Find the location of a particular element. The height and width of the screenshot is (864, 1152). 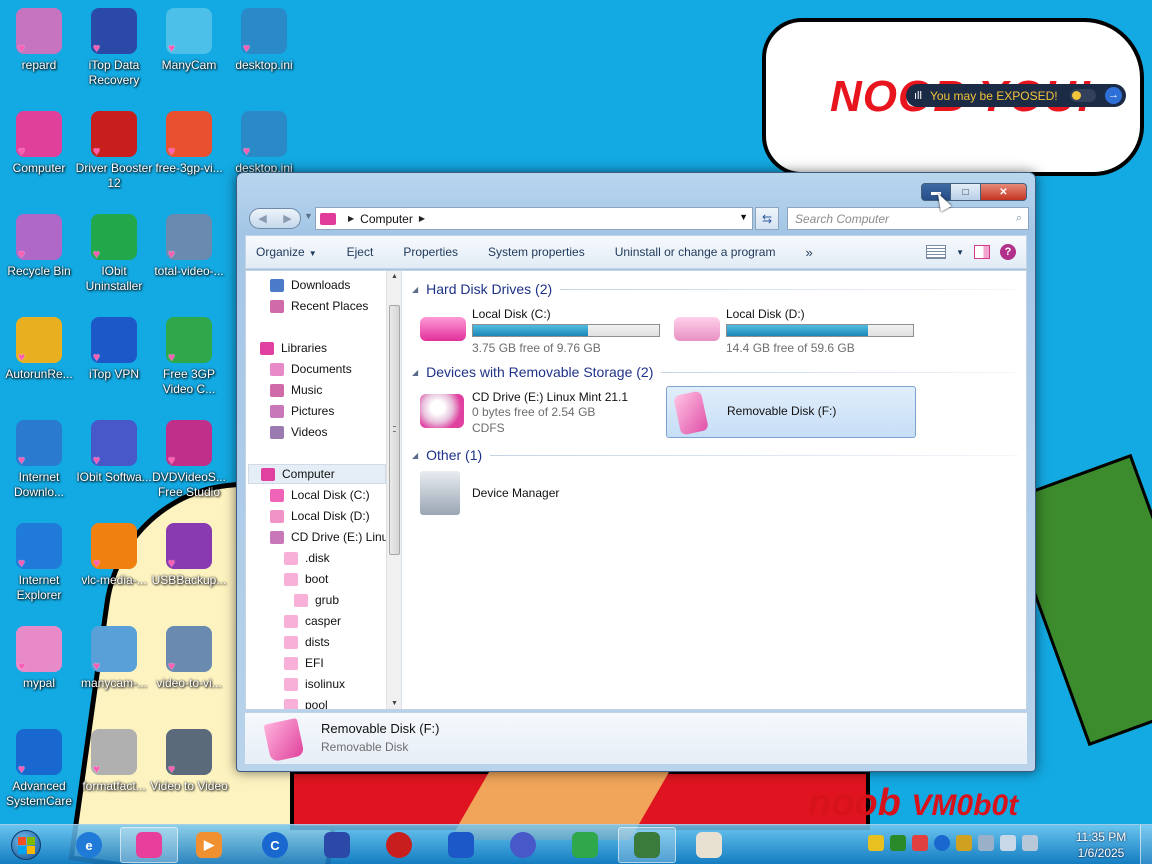

nav-item: casper is located at coordinates (312, 621).